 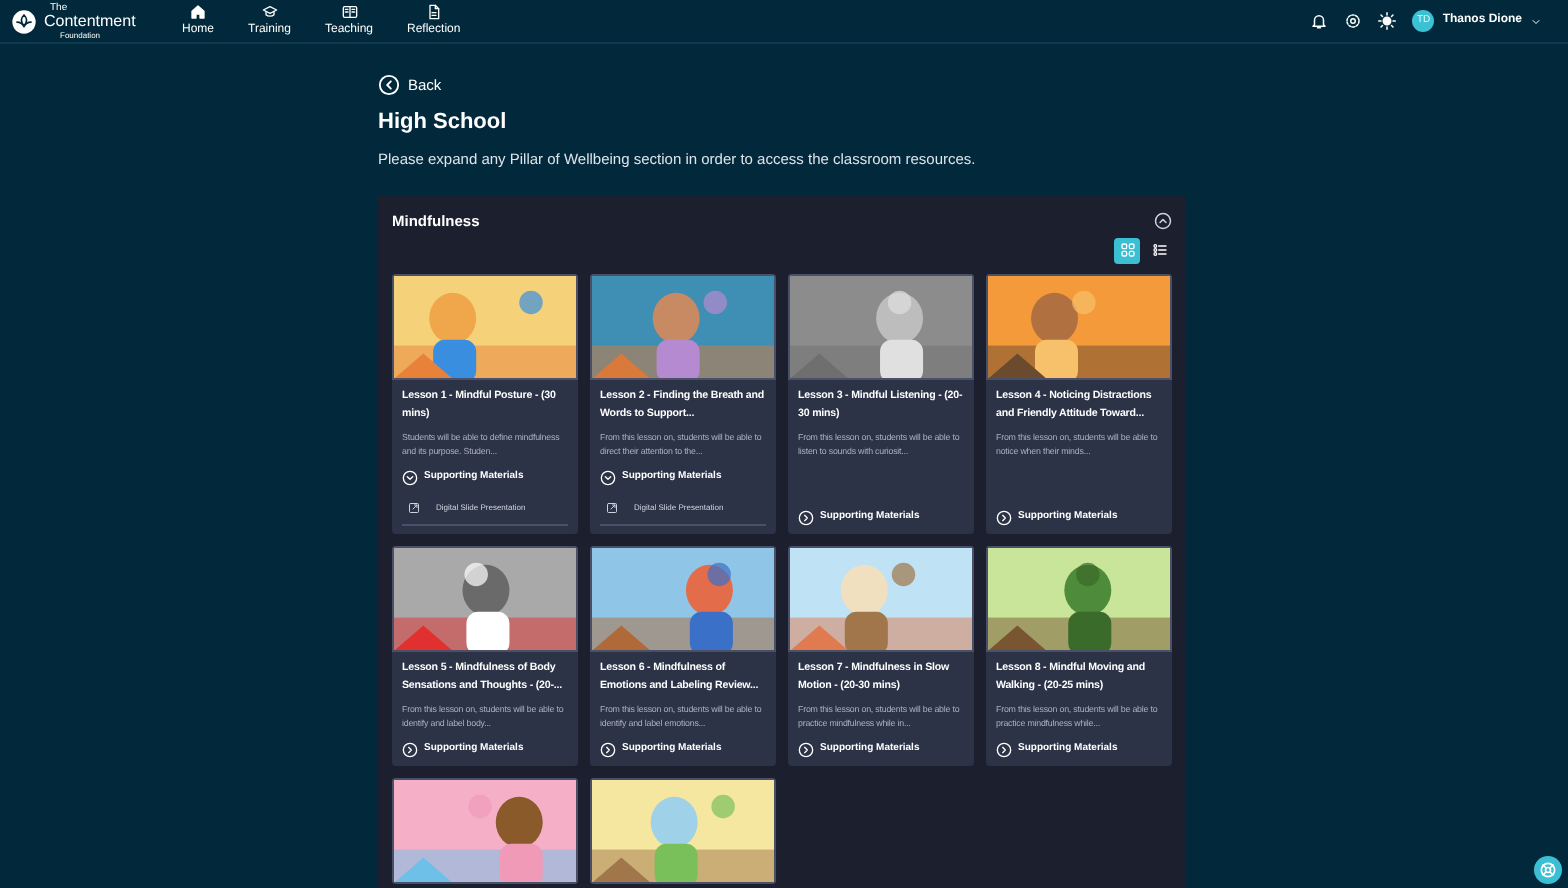 I want to click on settings-icon, so click(x=1353, y=21).